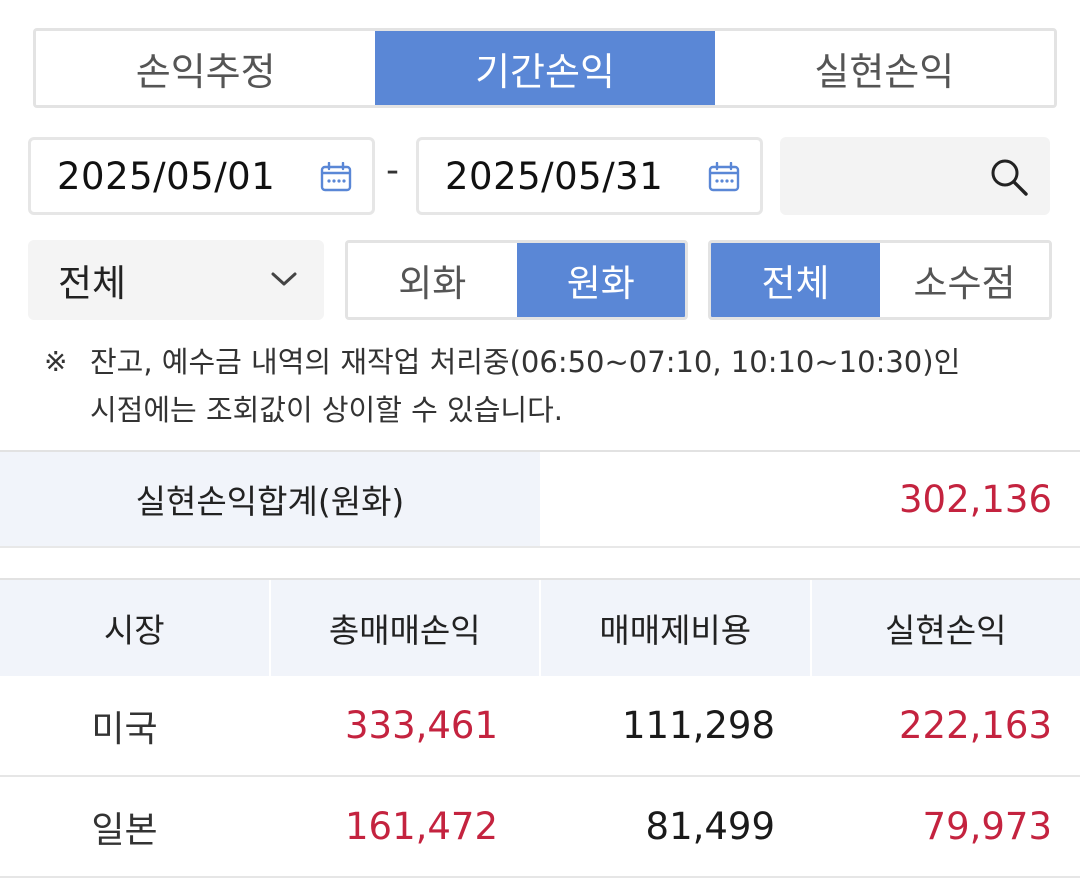  What do you see at coordinates (975, 499) in the screenshot?
I see `summary-value: 302,136` at bounding box center [975, 499].